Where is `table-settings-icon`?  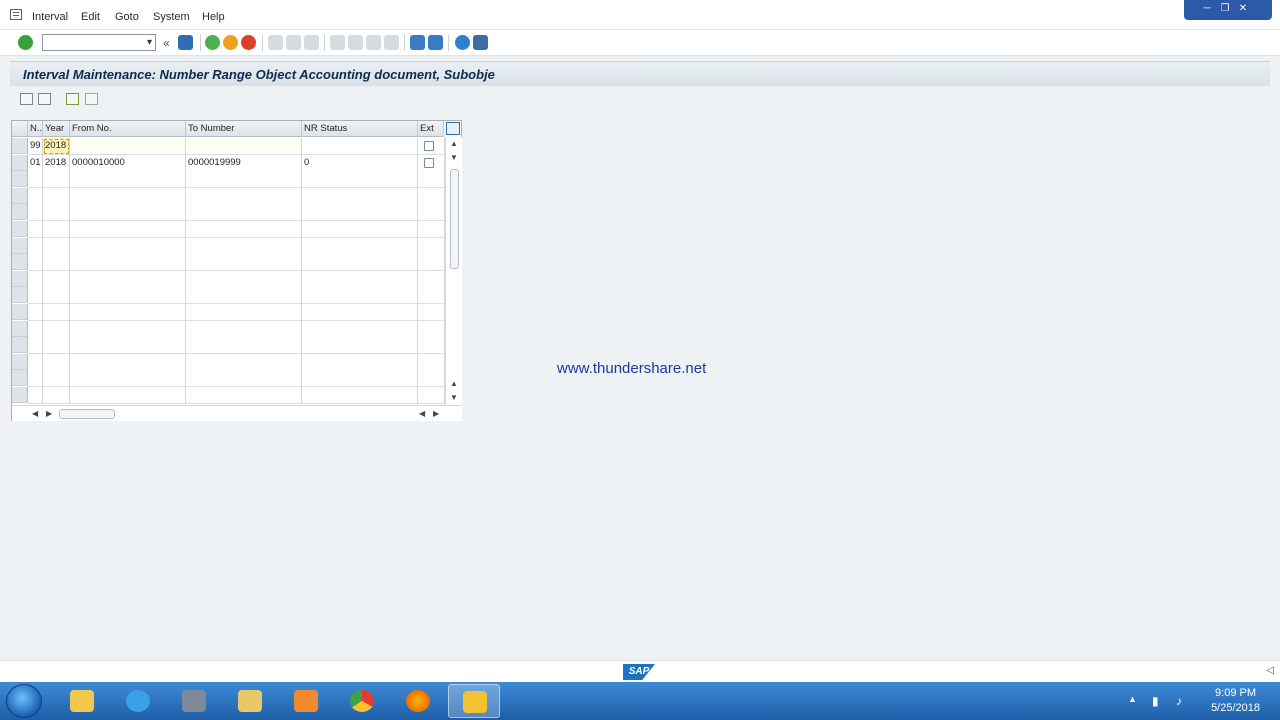
table-settings-icon is located at coordinates (453, 128).